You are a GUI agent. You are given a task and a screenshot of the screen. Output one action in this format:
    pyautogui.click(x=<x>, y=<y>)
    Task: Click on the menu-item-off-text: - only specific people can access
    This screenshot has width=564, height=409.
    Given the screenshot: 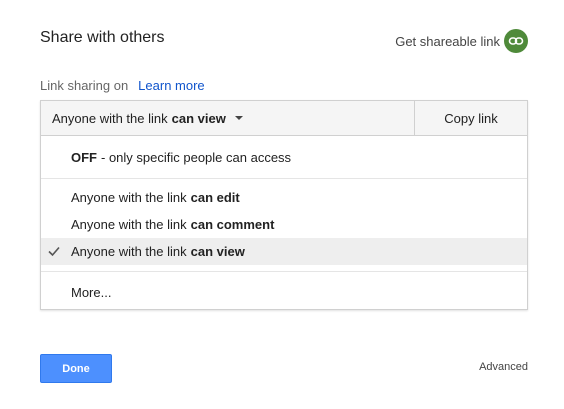 What is the action you would take?
    pyautogui.click(x=196, y=157)
    